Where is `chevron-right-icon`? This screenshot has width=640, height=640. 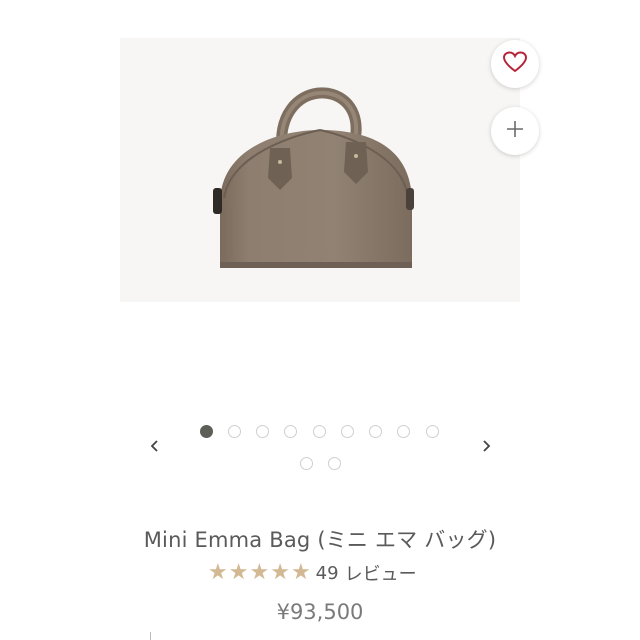 chevron-right-icon is located at coordinates (486, 447).